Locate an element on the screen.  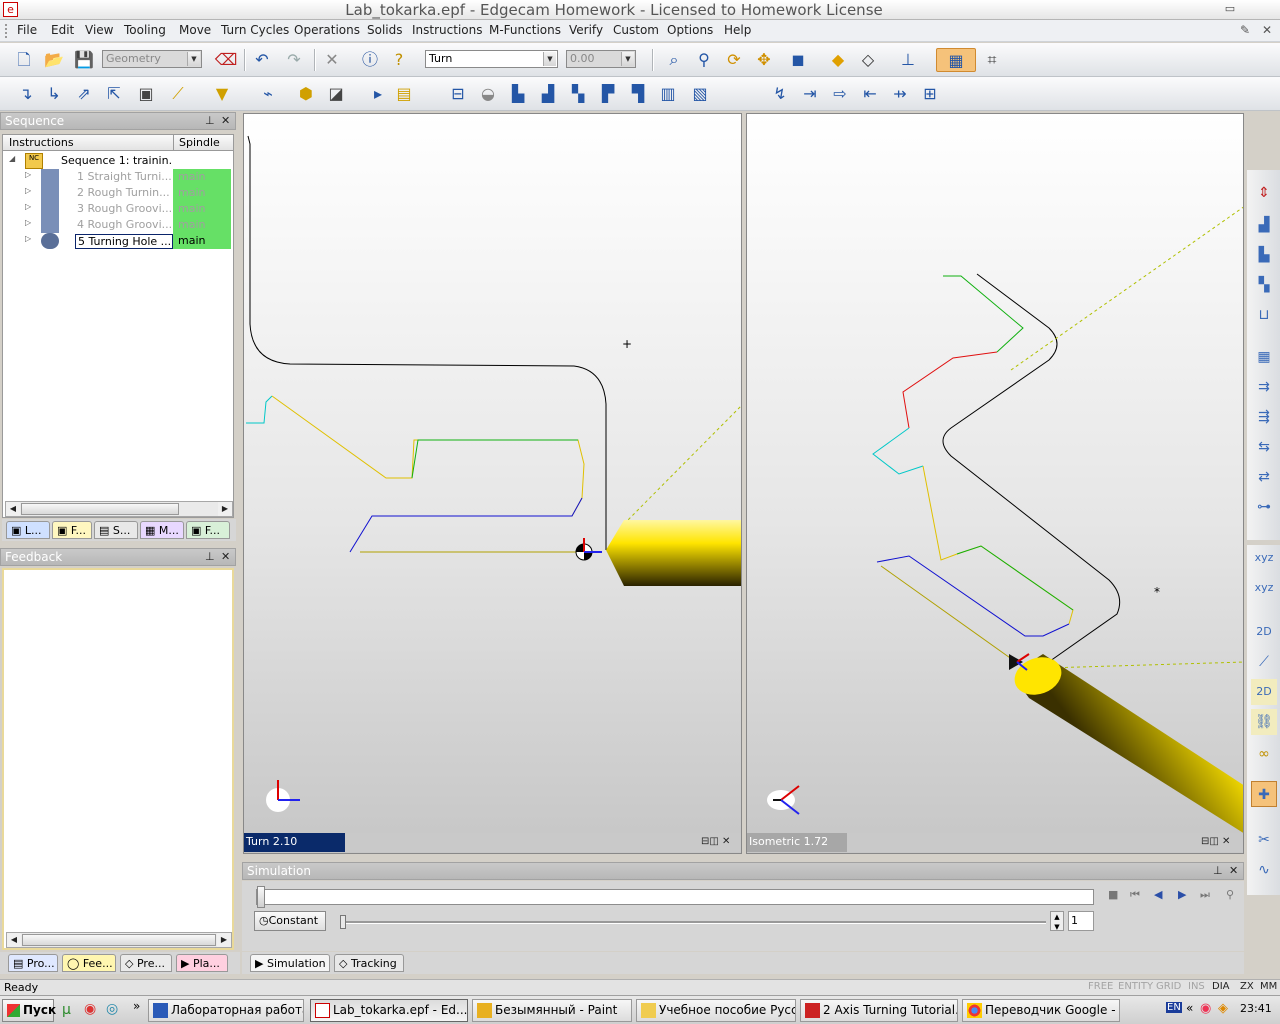
menu-view: View is located at coordinates (99, 30).